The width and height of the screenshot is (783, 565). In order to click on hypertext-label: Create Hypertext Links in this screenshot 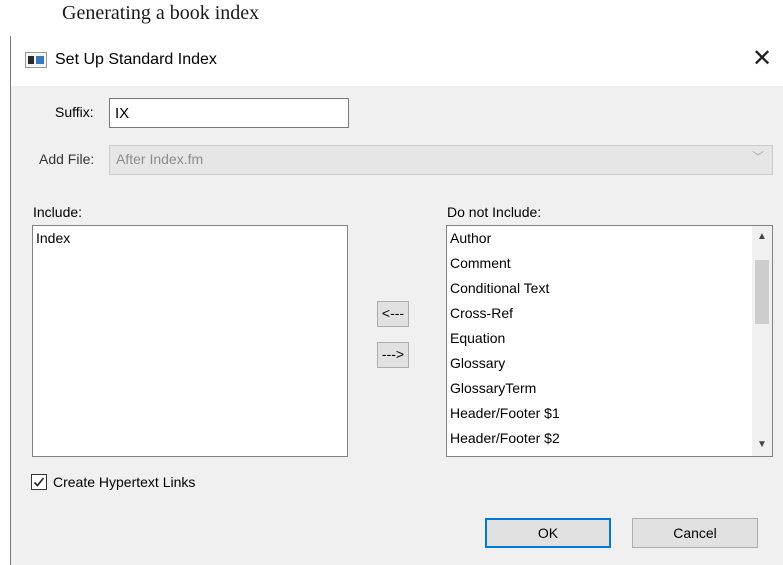, I will do `click(124, 482)`.